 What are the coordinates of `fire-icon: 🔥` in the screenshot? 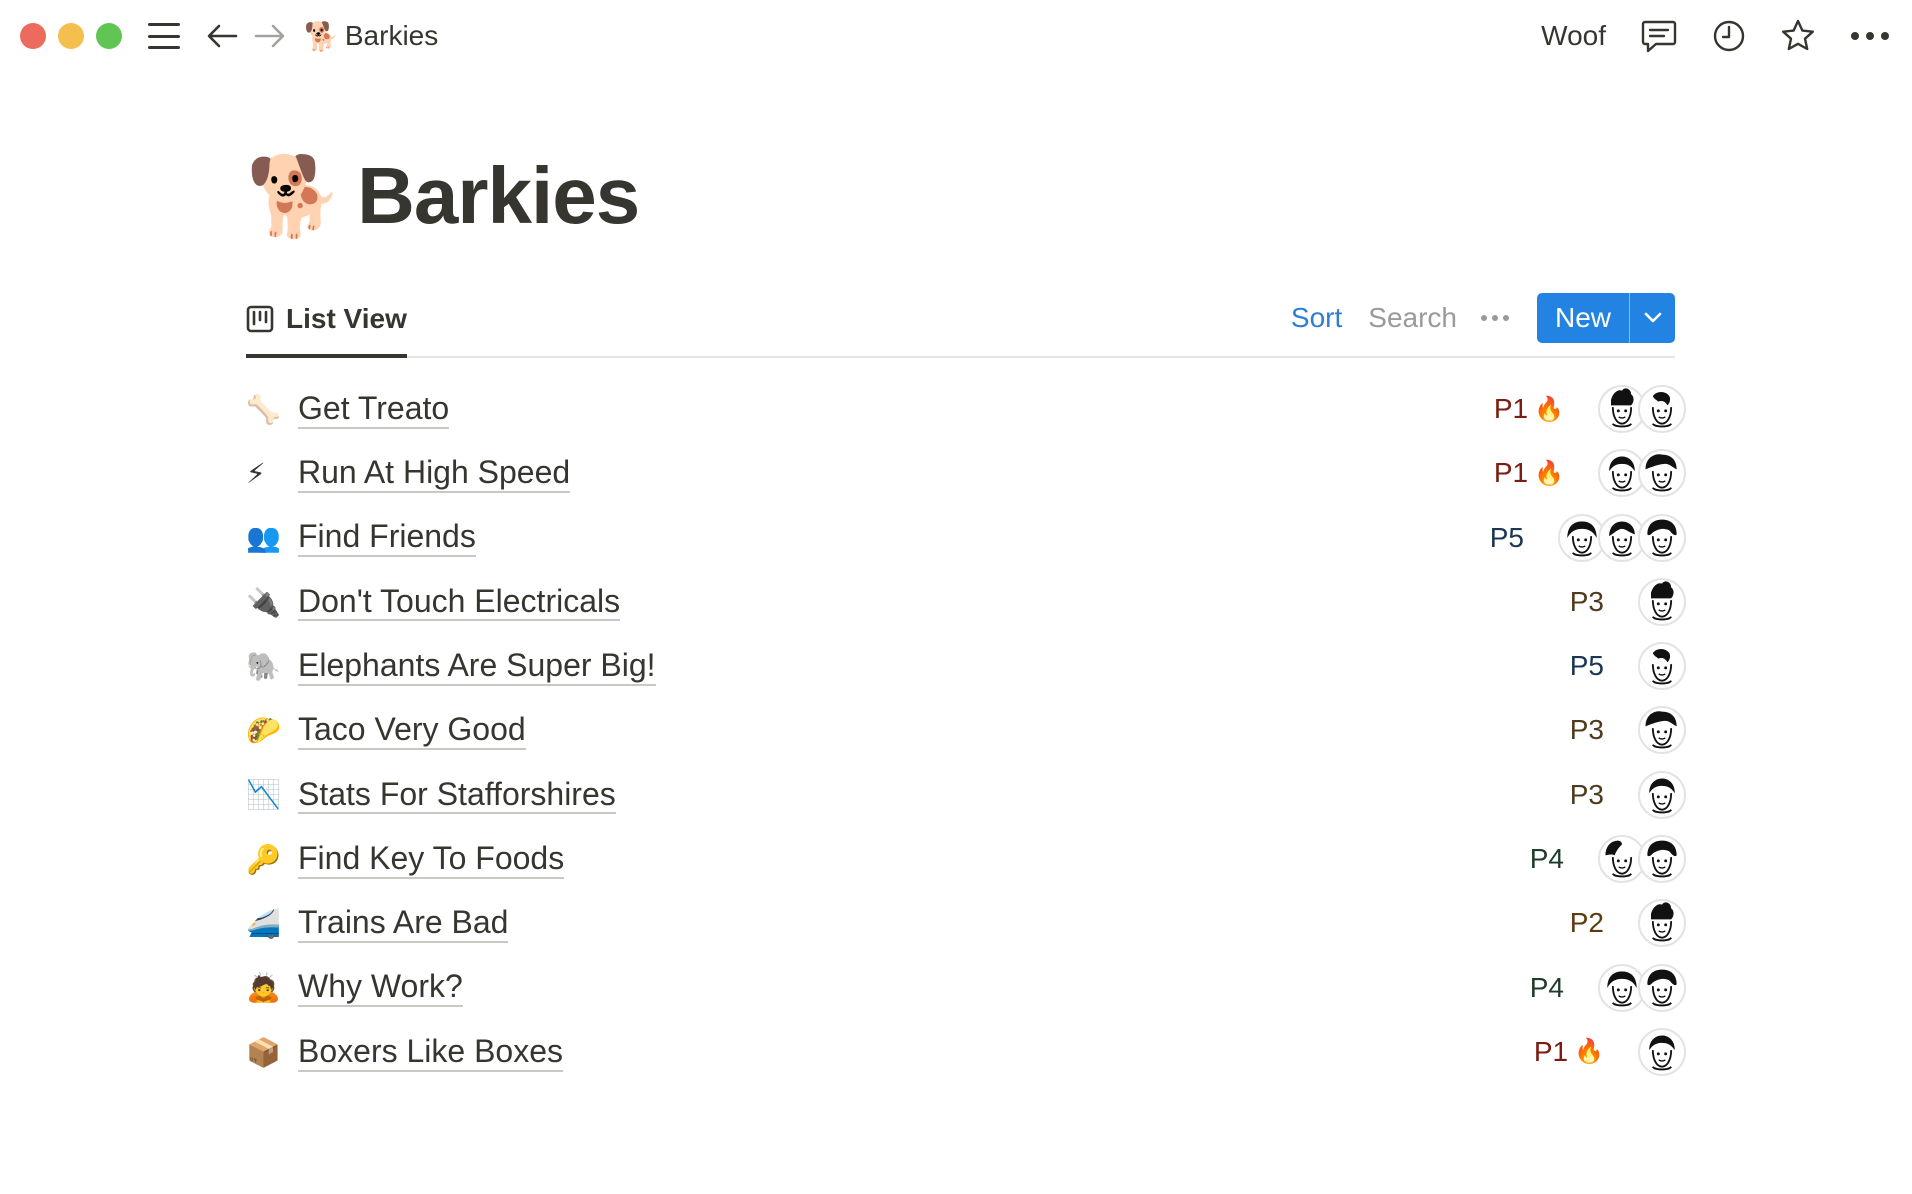 It's located at (1589, 1052).